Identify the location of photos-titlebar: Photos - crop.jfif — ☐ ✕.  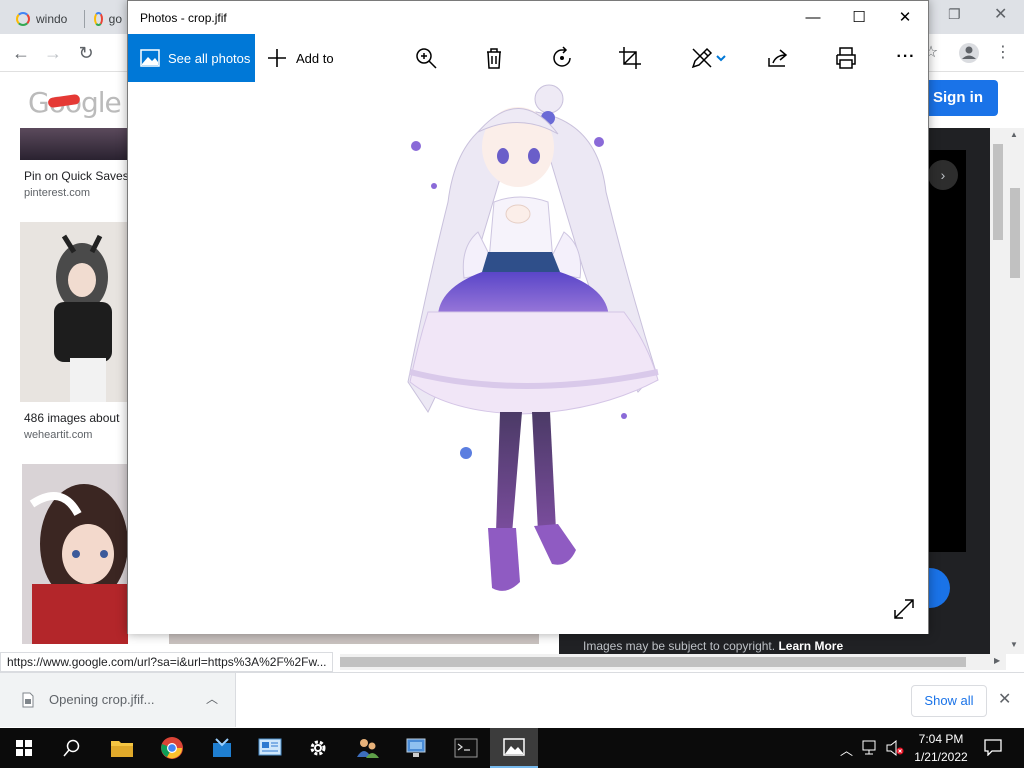
(528, 17).